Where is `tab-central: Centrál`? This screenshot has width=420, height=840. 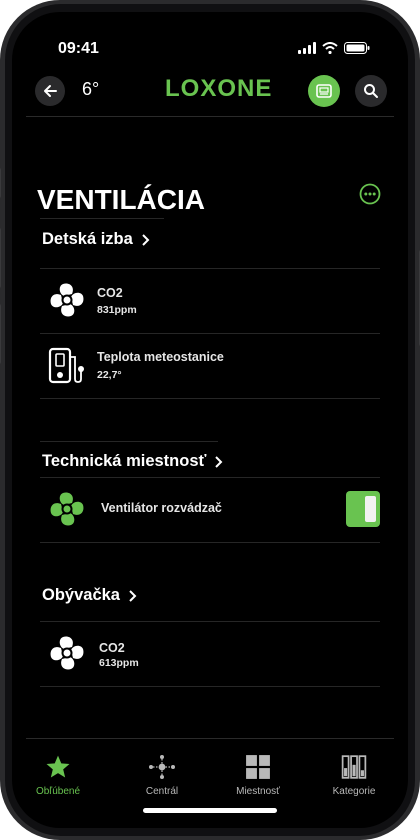
tab-central: Centrál is located at coordinates (162, 773).